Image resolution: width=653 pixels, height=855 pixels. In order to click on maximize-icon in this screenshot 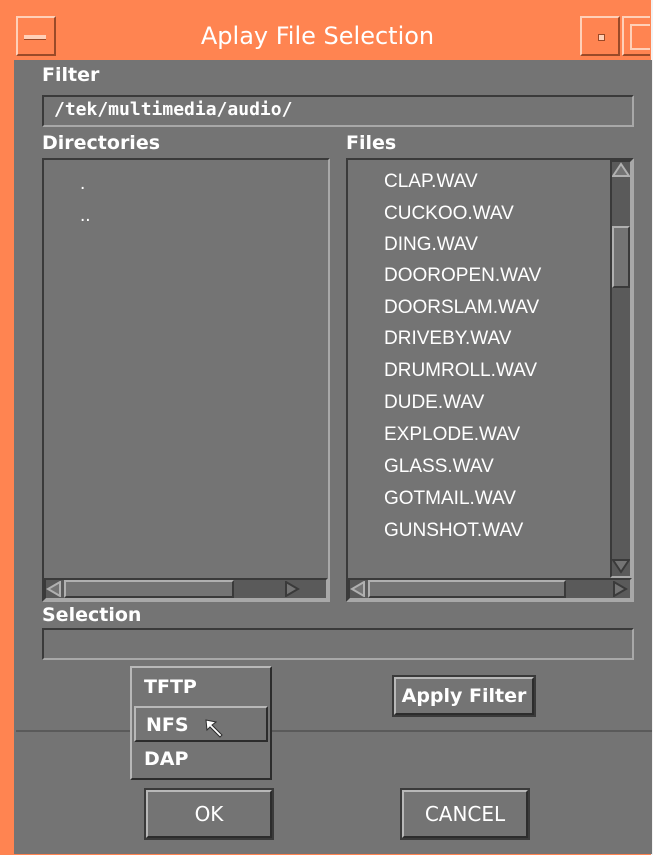, I will do `click(640, 37)`.